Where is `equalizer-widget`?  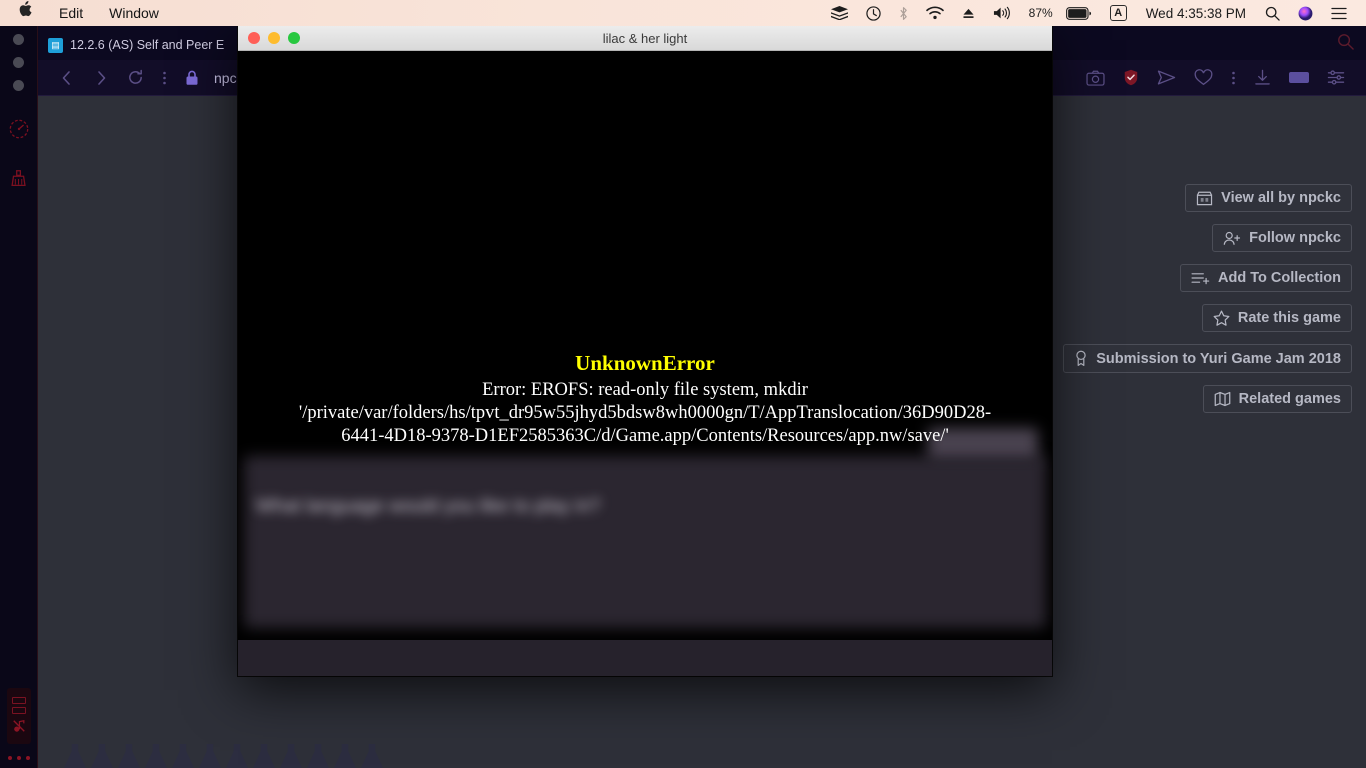 equalizer-widget is located at coordinates (19, 716).